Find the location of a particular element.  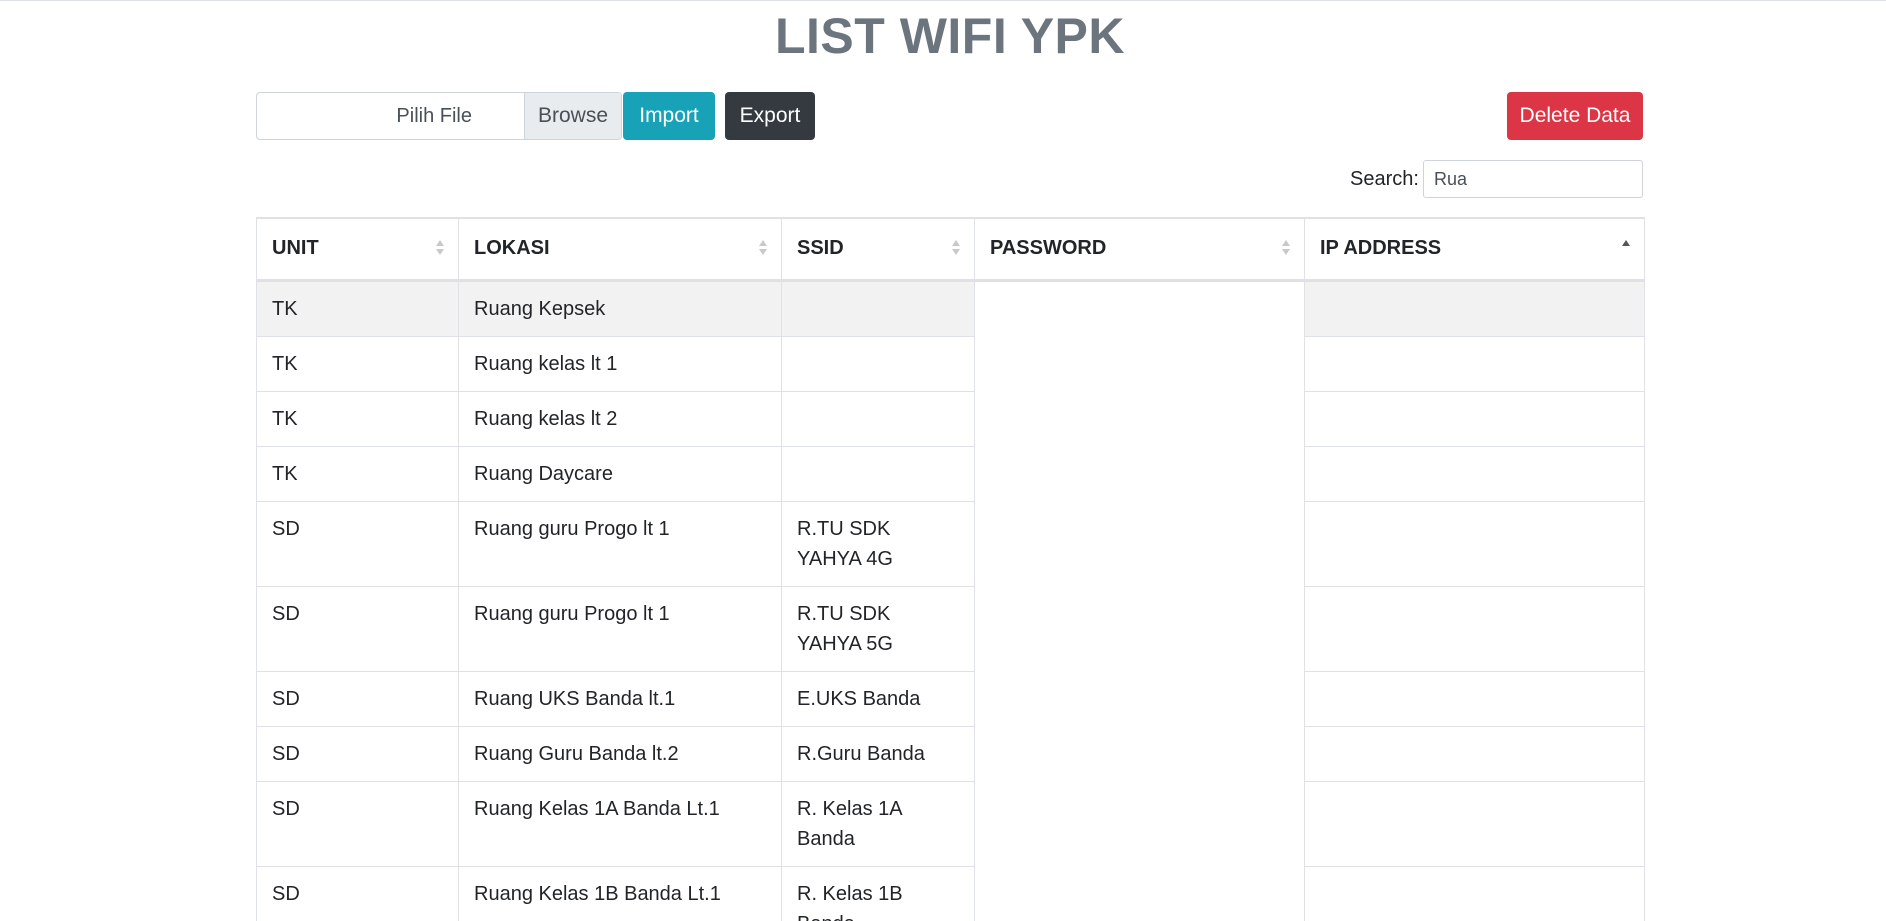

cell-ssid: R.TU SDK YAHYA 5G is located at coordinates (878, 629).